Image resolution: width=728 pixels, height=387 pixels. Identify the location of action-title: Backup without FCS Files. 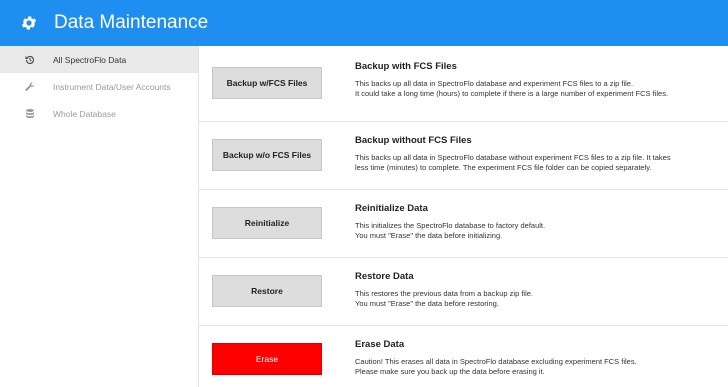
(413, 140).